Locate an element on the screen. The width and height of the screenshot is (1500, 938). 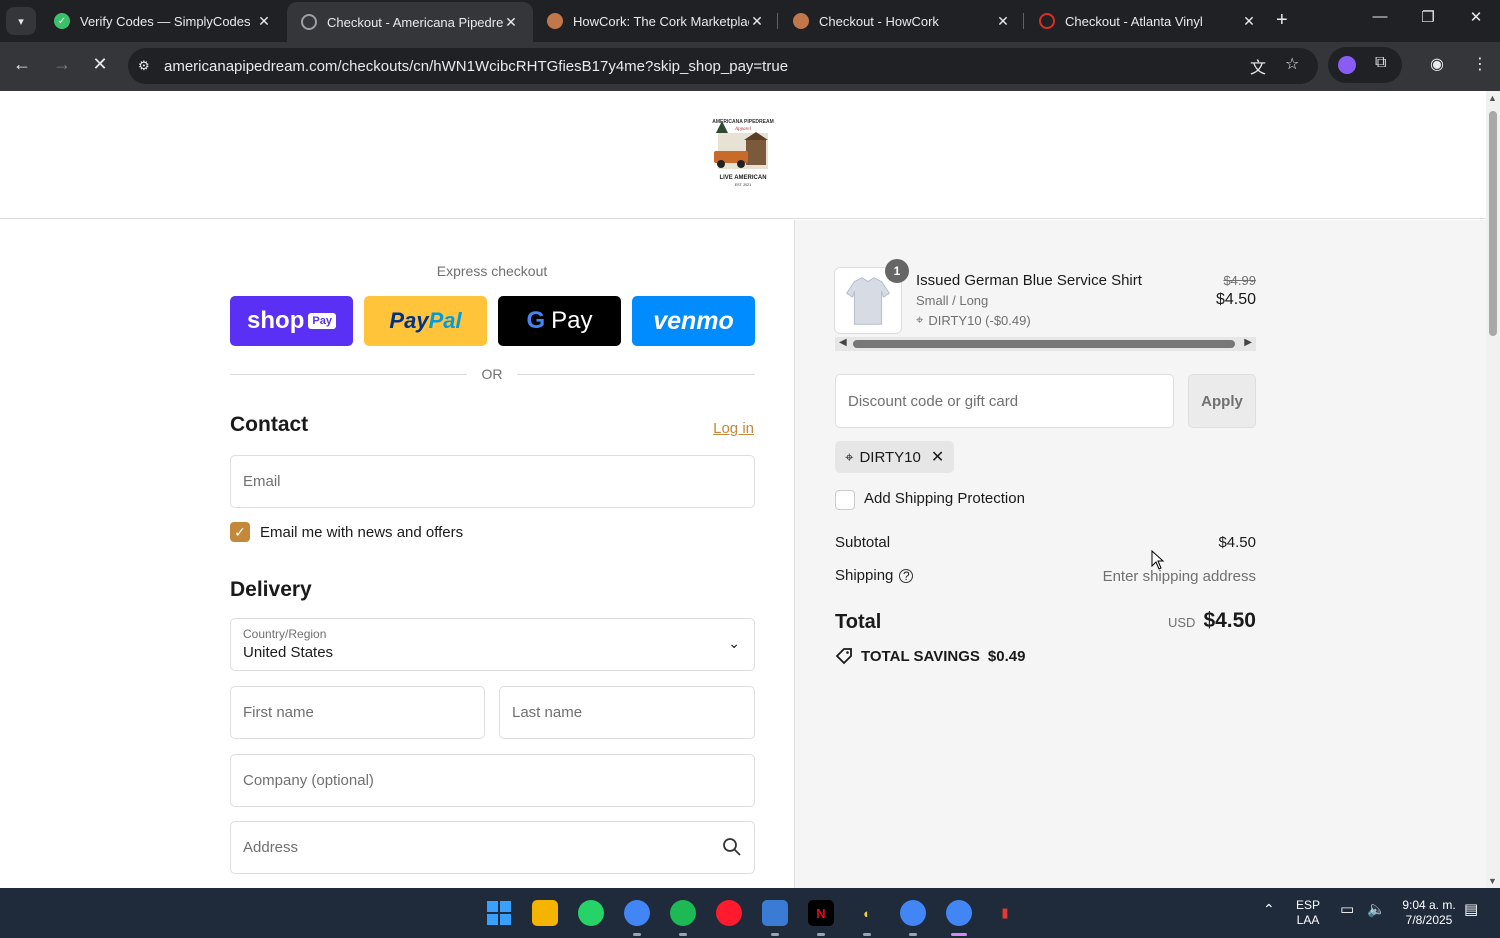
spotify-icon is located at coordinates (683, 913).